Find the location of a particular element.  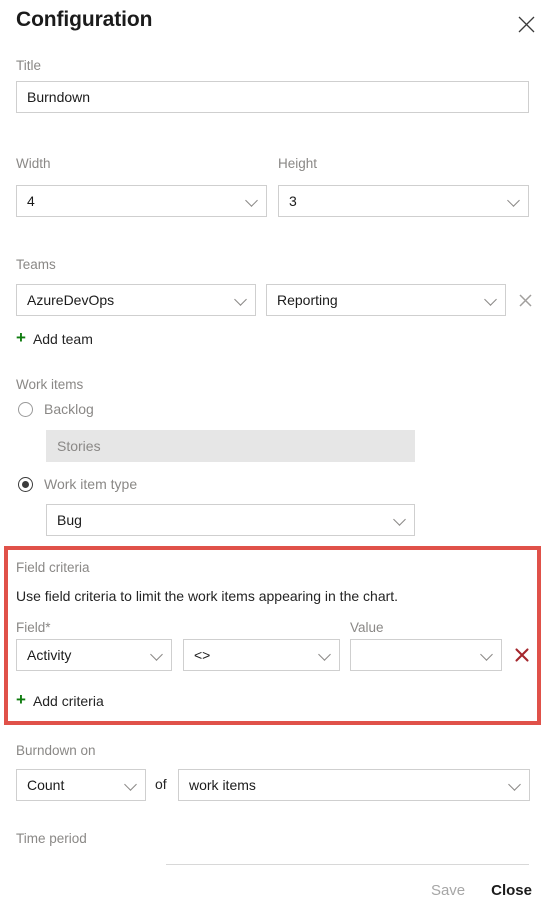

radio-backlog: Backlog is located at coordinates (56, 409).